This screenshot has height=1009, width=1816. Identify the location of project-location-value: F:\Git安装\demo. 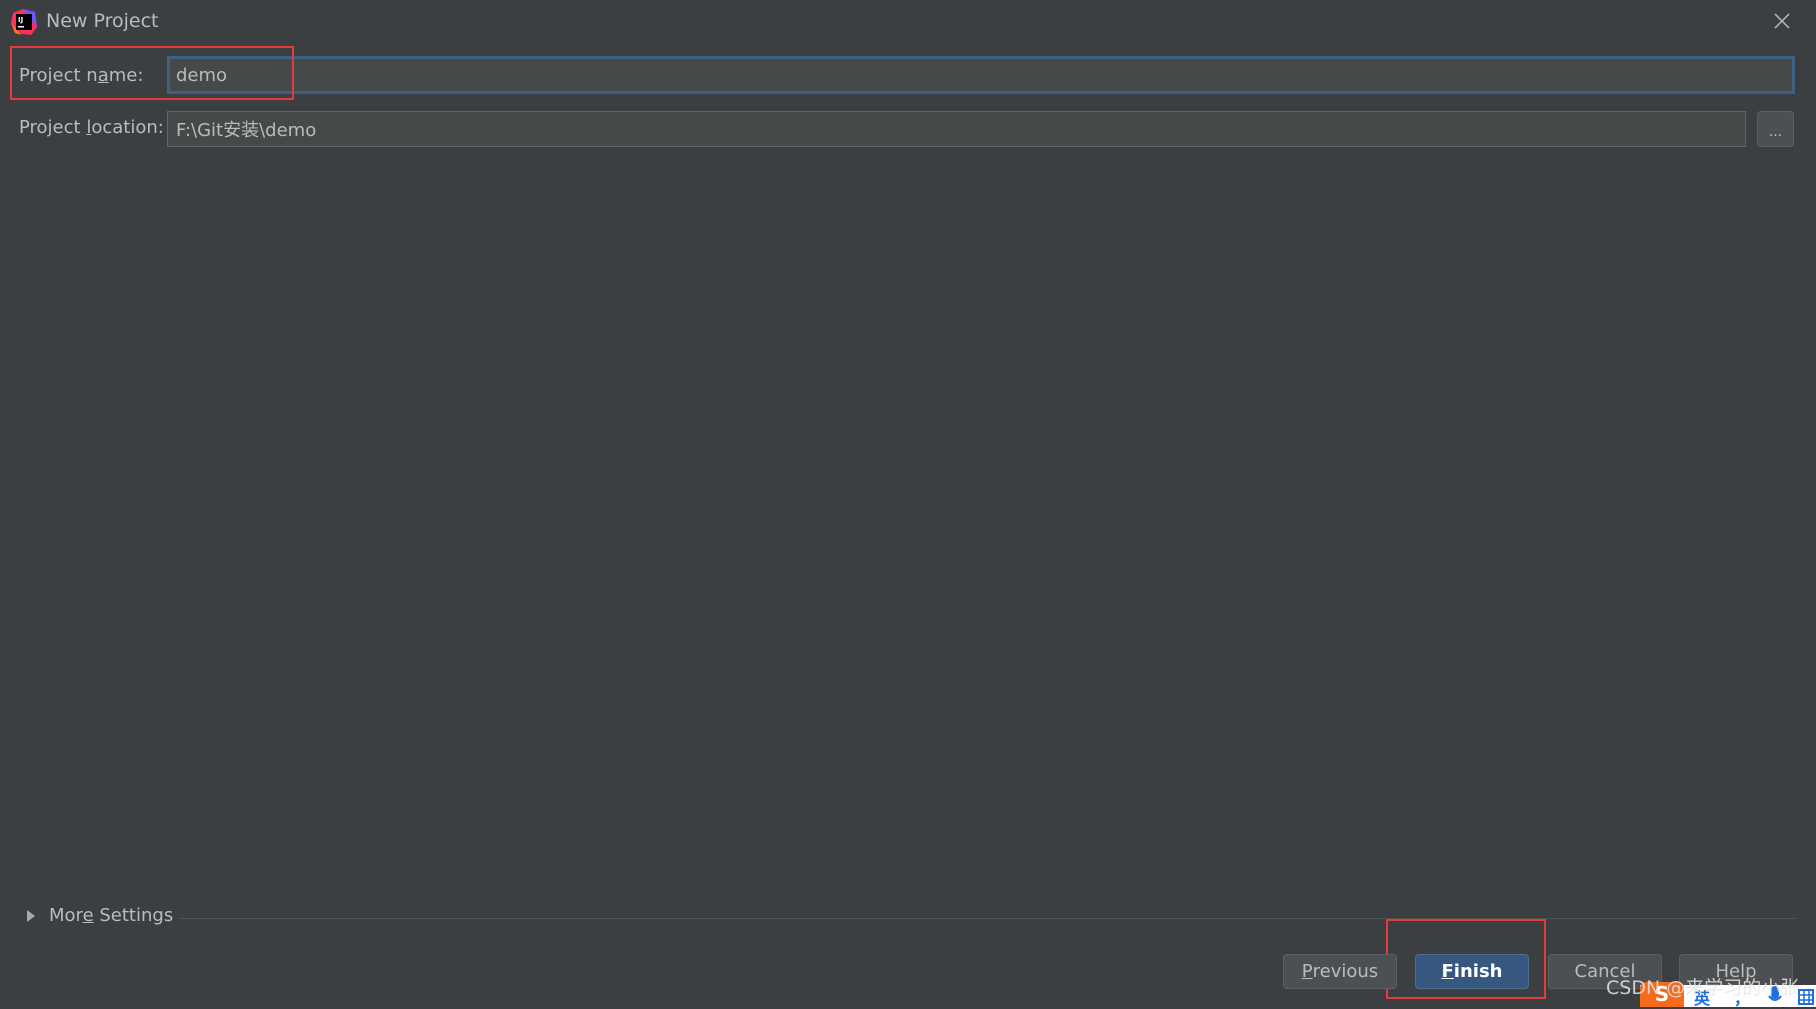
(246, 130).